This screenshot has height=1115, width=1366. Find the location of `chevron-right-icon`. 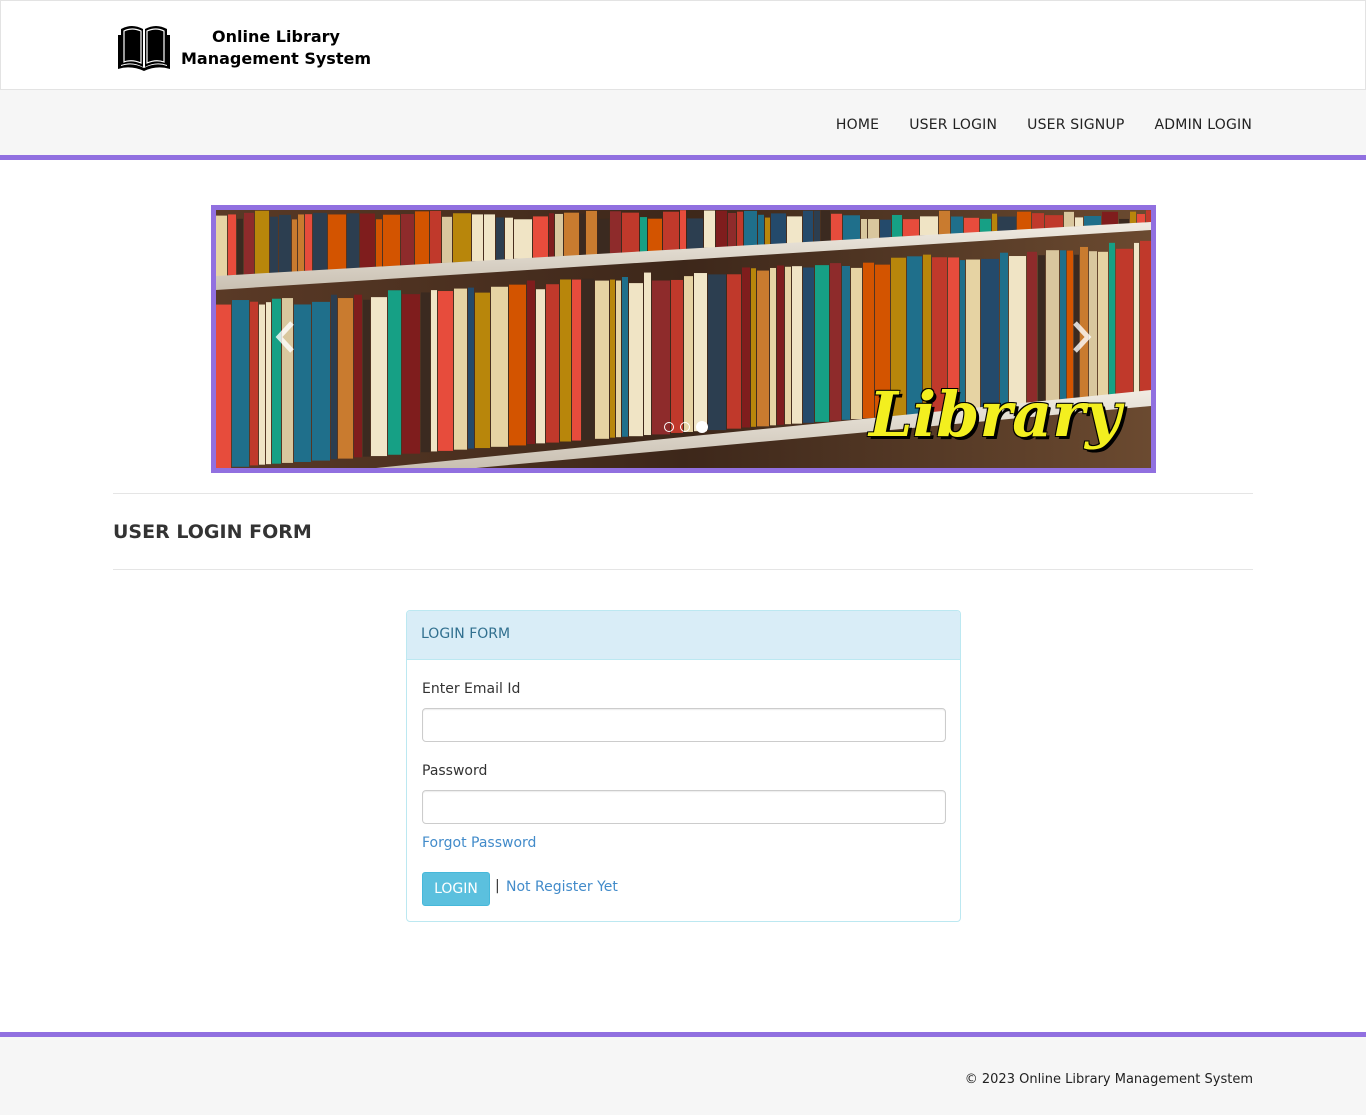

chevron-right-icon is located at coordinates (1082, 337).